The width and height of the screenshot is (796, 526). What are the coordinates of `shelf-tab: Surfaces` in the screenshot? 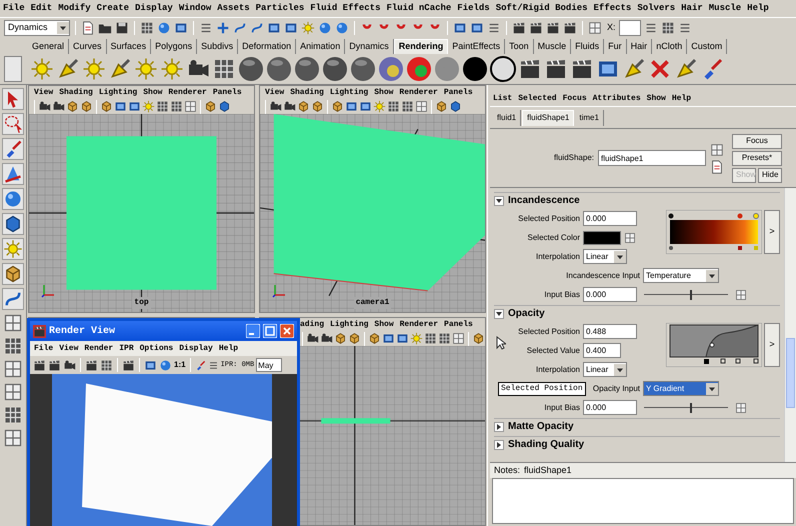 It's located at (129, 46).